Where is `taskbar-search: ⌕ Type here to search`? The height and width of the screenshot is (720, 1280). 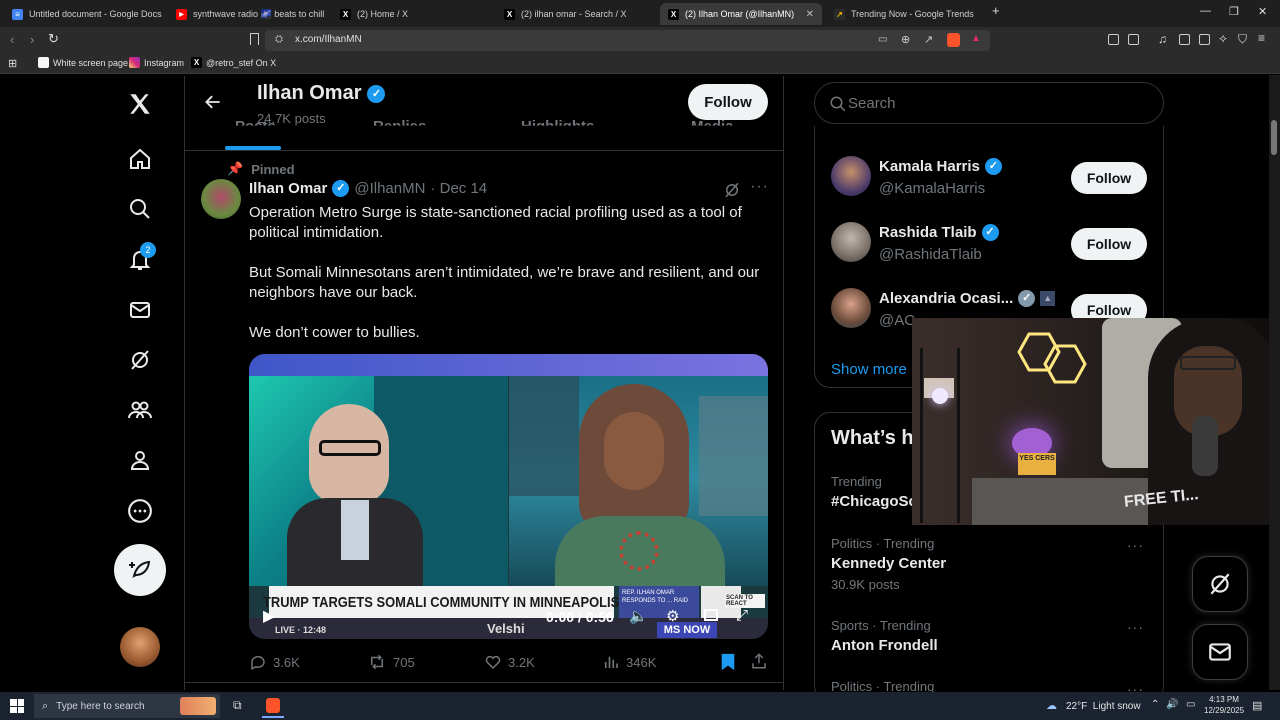 taskbar-search: ⌕ Type here to search is located at coordinates (127, 706).